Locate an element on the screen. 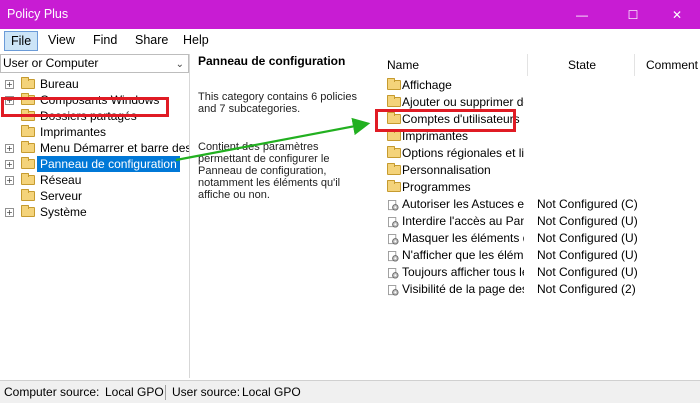 This screenshot has height=403, width=700. list-item-state: Not Configured (2) is located at coordinates (586, 289).